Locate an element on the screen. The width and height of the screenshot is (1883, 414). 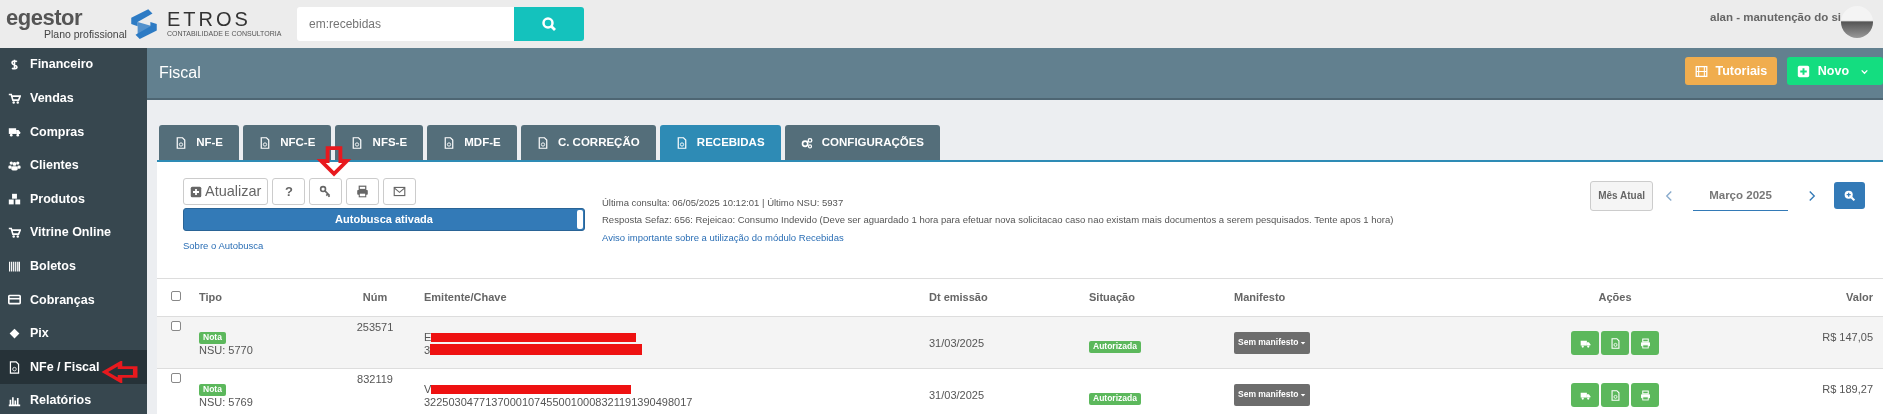
autobusca-link: Sobre o Autobusca is located at coordinates (223, 246).